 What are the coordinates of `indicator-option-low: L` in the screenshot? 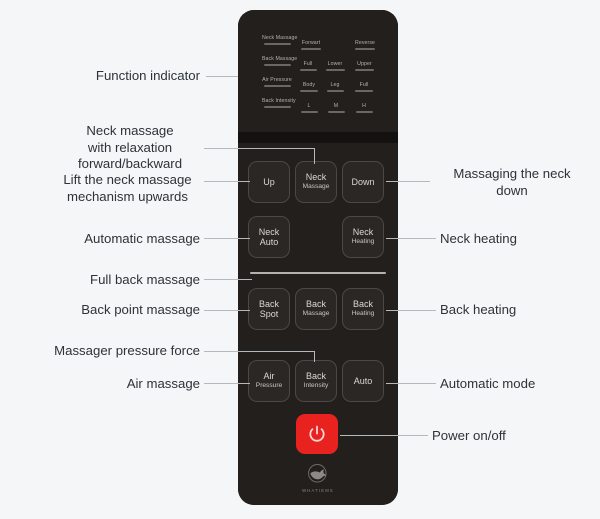 It's located at (309, 108).